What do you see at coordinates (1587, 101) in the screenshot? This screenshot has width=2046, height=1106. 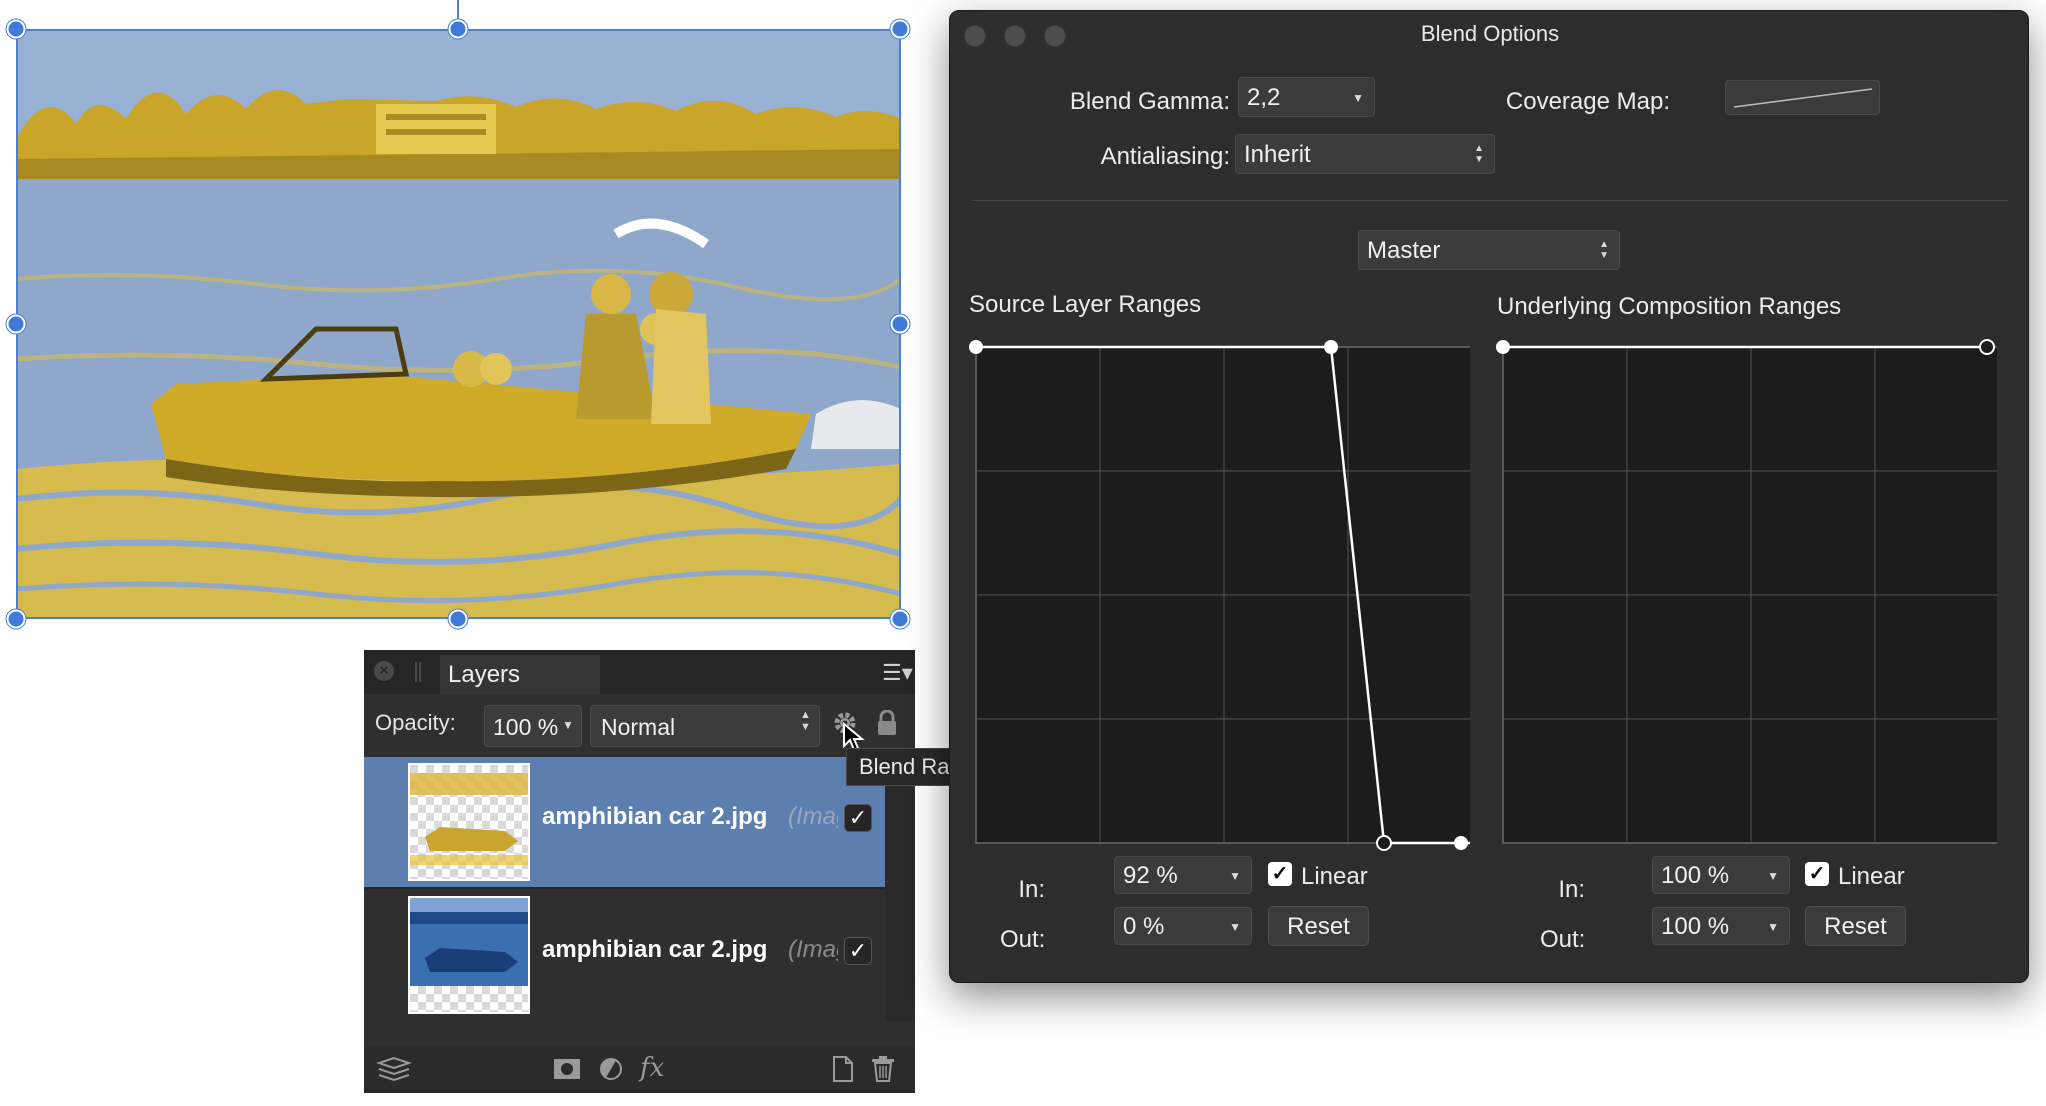 I see `coverage-map-label: Coverage Map:` at bounding box center [1587, 101].